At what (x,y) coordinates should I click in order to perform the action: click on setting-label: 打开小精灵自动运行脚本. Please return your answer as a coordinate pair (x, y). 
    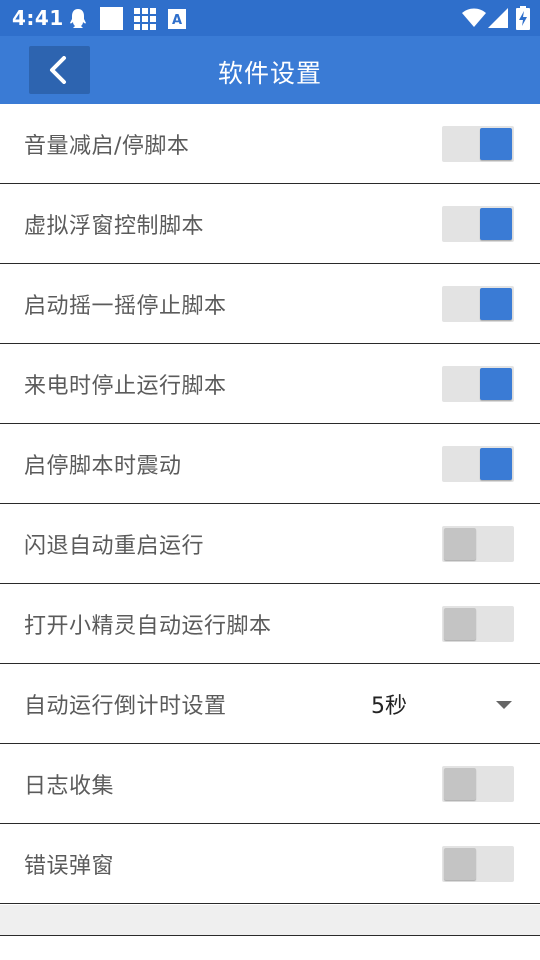
    Looking at the image, I should click on (148, 626).